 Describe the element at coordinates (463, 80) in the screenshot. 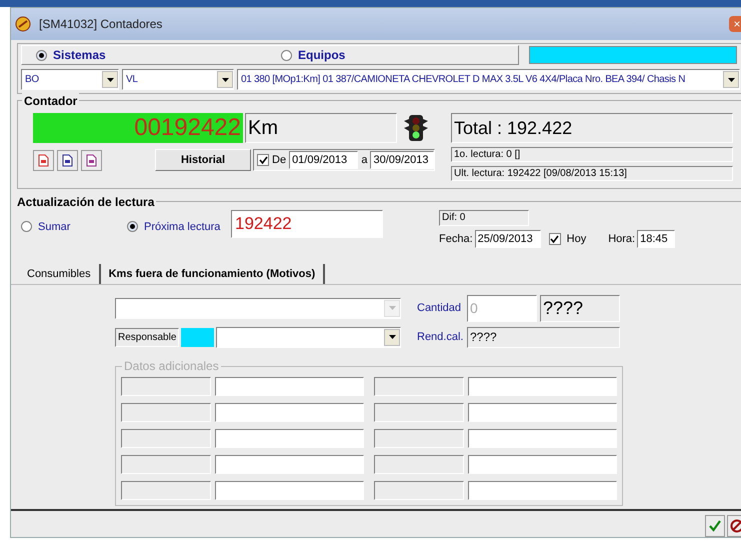

I see `dropdown-value: 01 380 [MOp1:Km] 01 387/CAMIONETA CHEVROLET D MAX 3.5L V6 4X4/Placa Nro. BEA 394/ Chasis N` at that location.